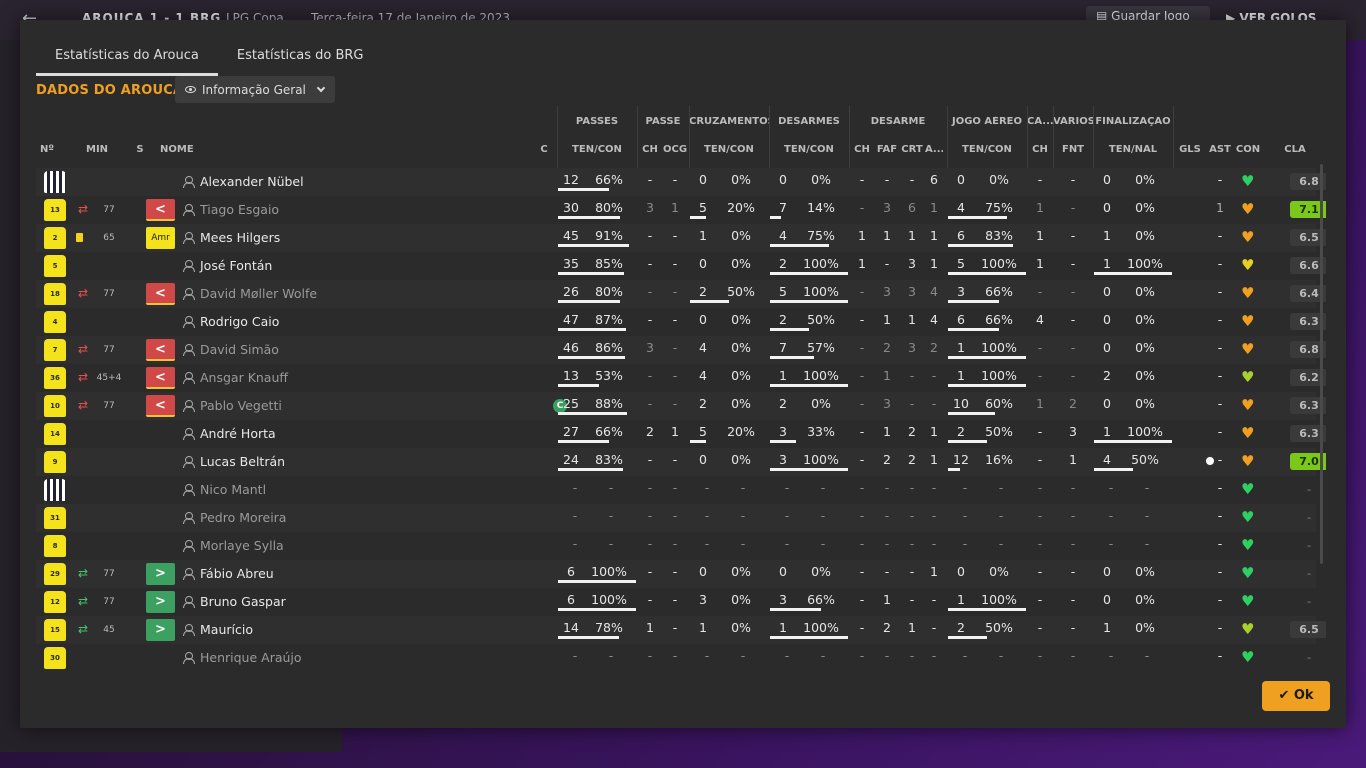  Describe the element at coordinates (255, 89) in the screenshot. I see `view-selector: Informação Geral` at that location.